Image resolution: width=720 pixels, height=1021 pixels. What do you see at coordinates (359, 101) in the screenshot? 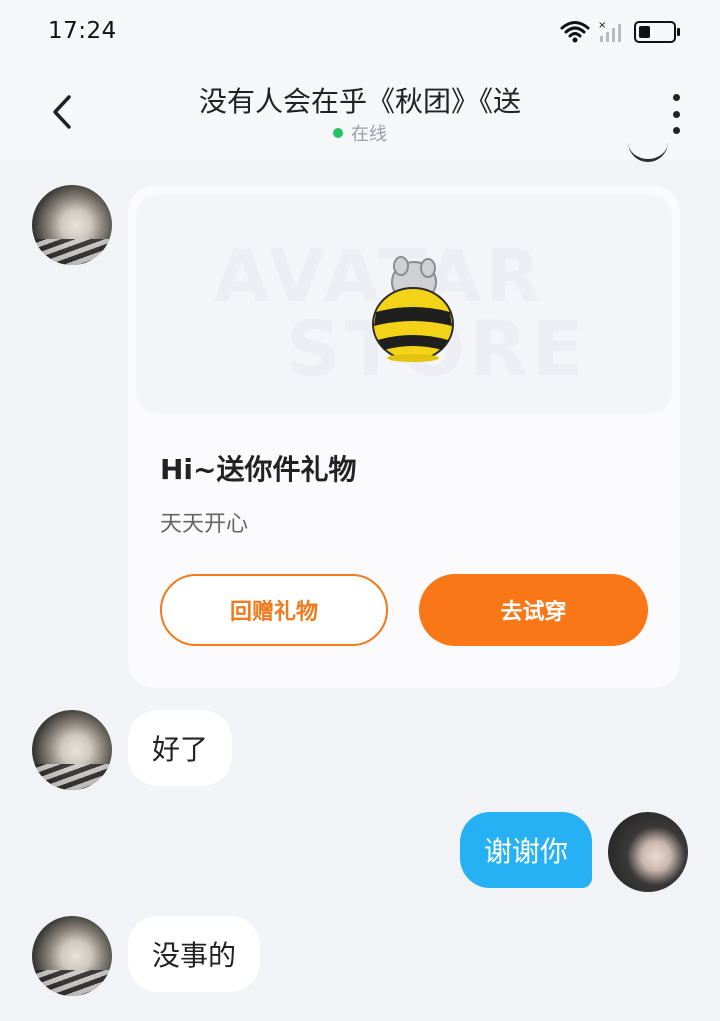
I see `chat-title: 没有人会在乎《秋团》《送` at bounding box center [359, 101].